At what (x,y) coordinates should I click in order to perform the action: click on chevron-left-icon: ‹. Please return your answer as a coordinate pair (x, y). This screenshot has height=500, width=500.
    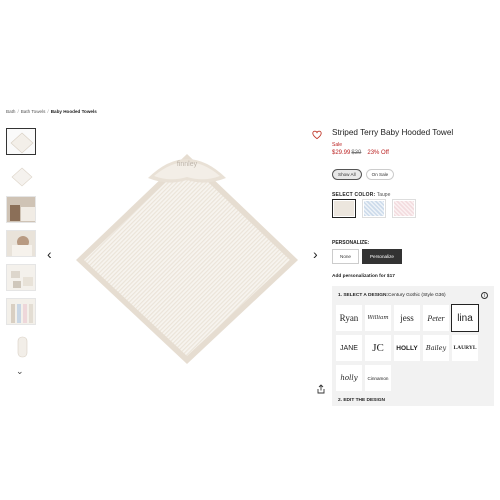
    Looking at the image, I should click on (49, 254).